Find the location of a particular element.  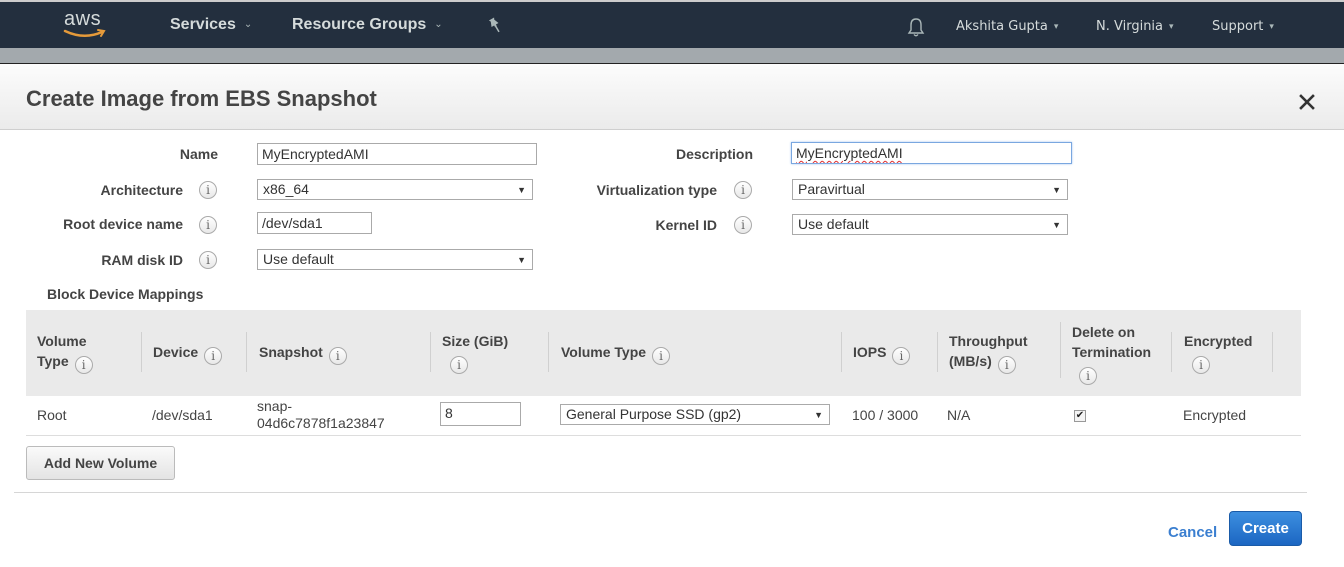

footer-divider is located at coordinates (660, 492).